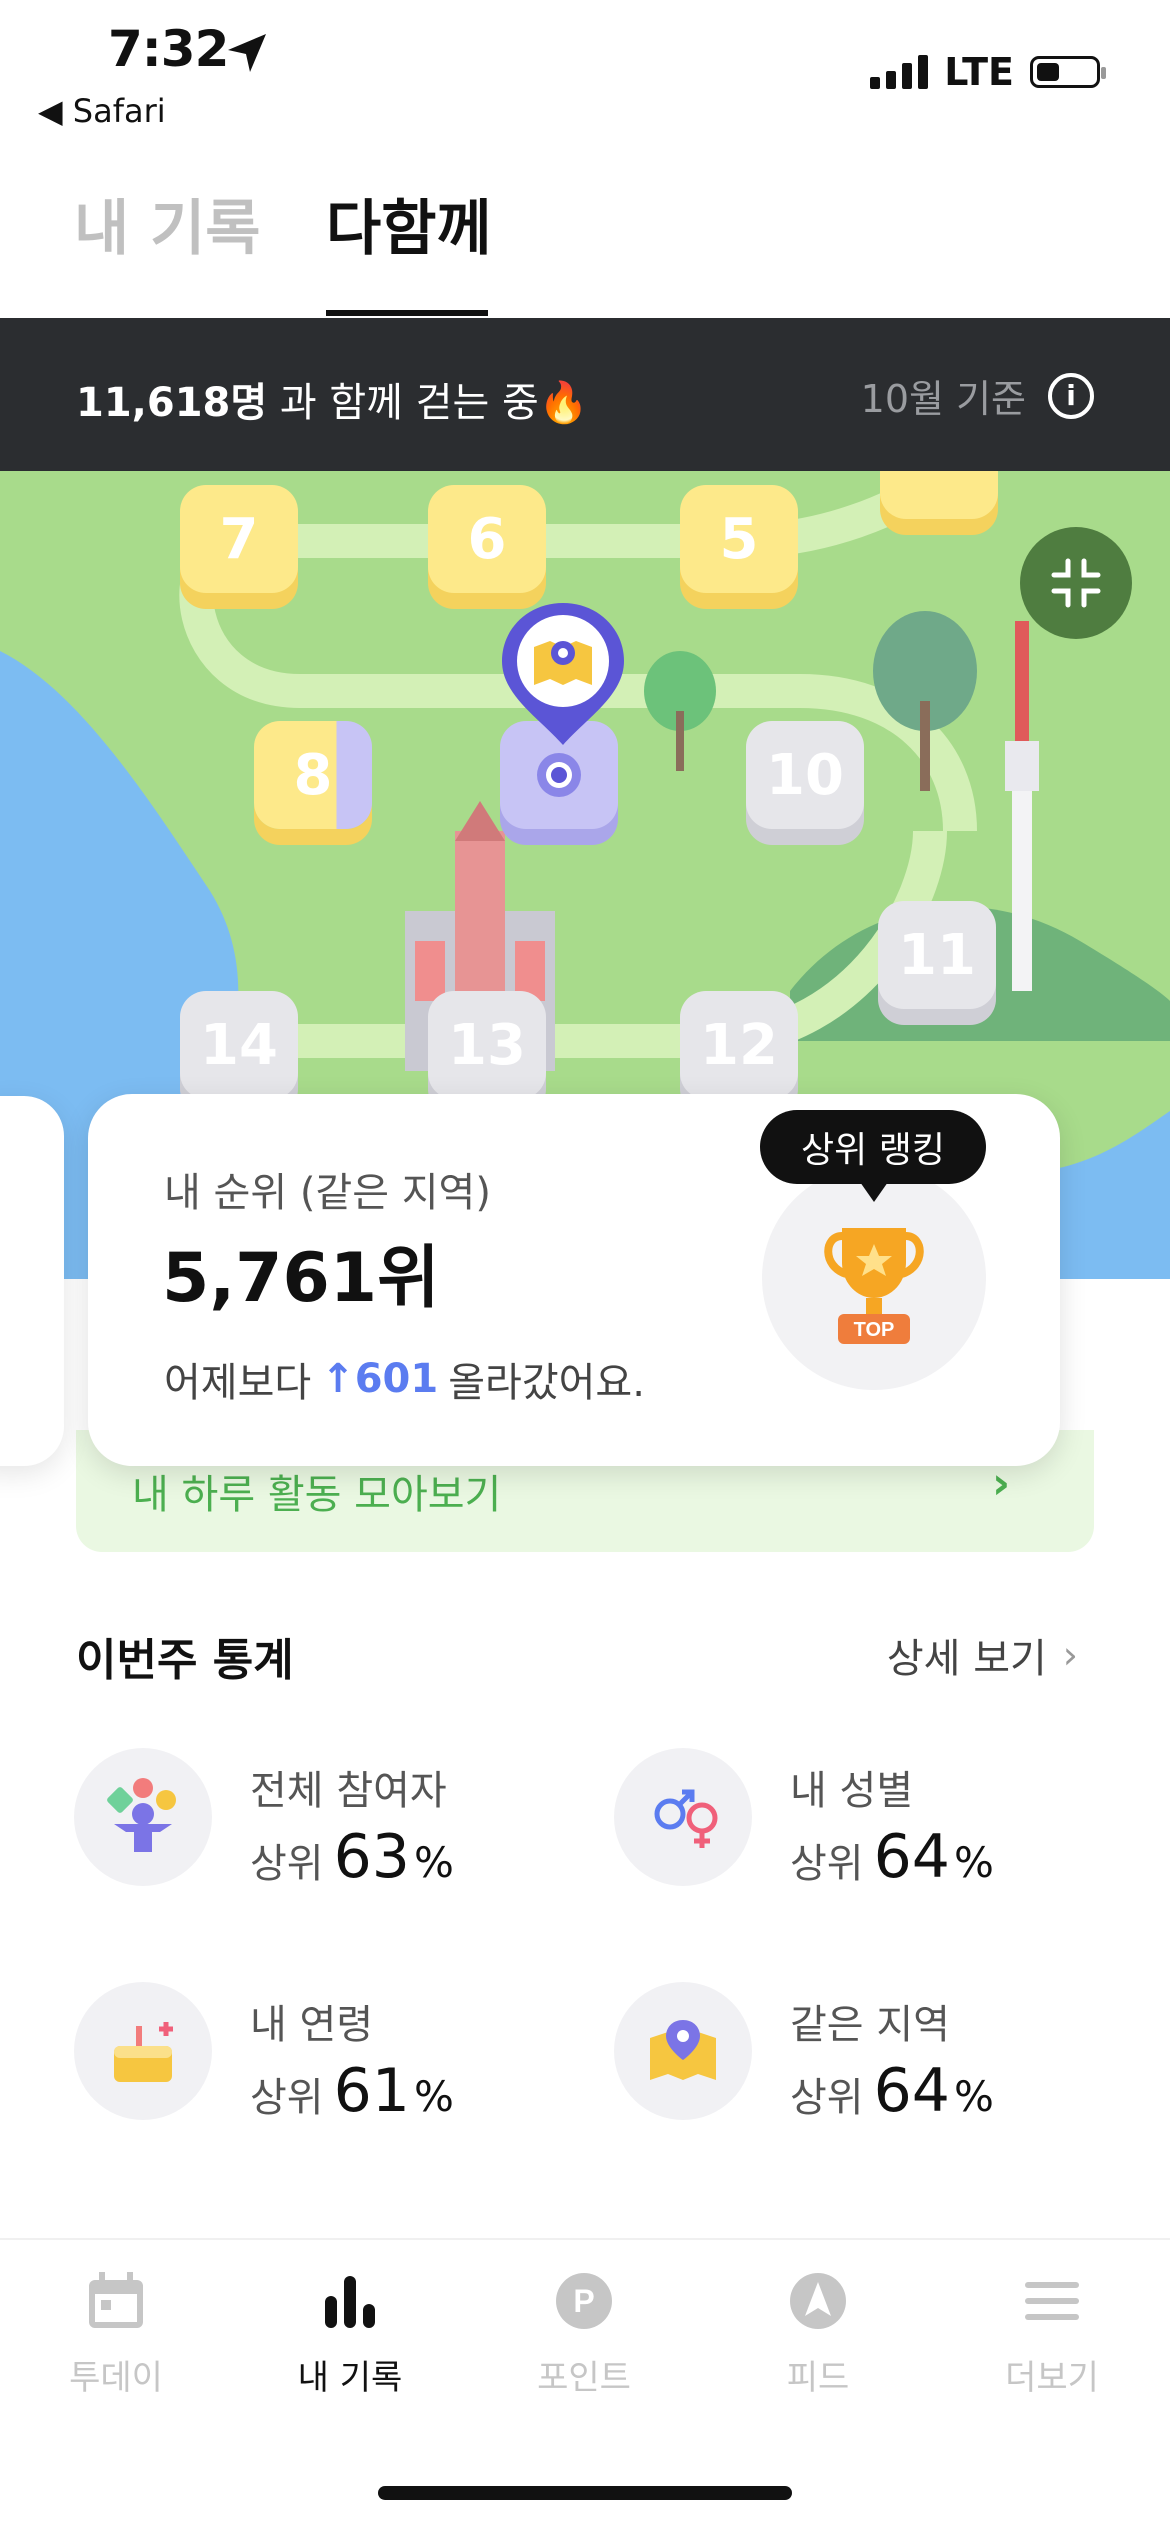  What do you see at coordinates (874, 1286) in the screenshot?
I see `trophy-icon: TOP` at bounding box center [874, 1286].